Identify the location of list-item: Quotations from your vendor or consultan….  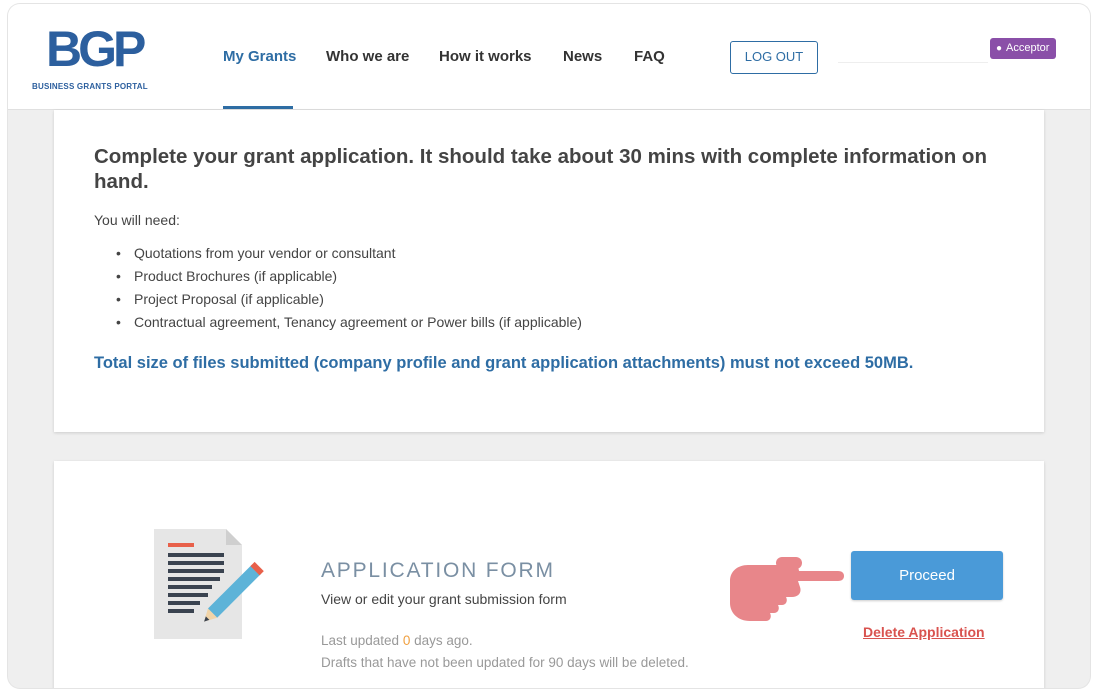
(347, 253).